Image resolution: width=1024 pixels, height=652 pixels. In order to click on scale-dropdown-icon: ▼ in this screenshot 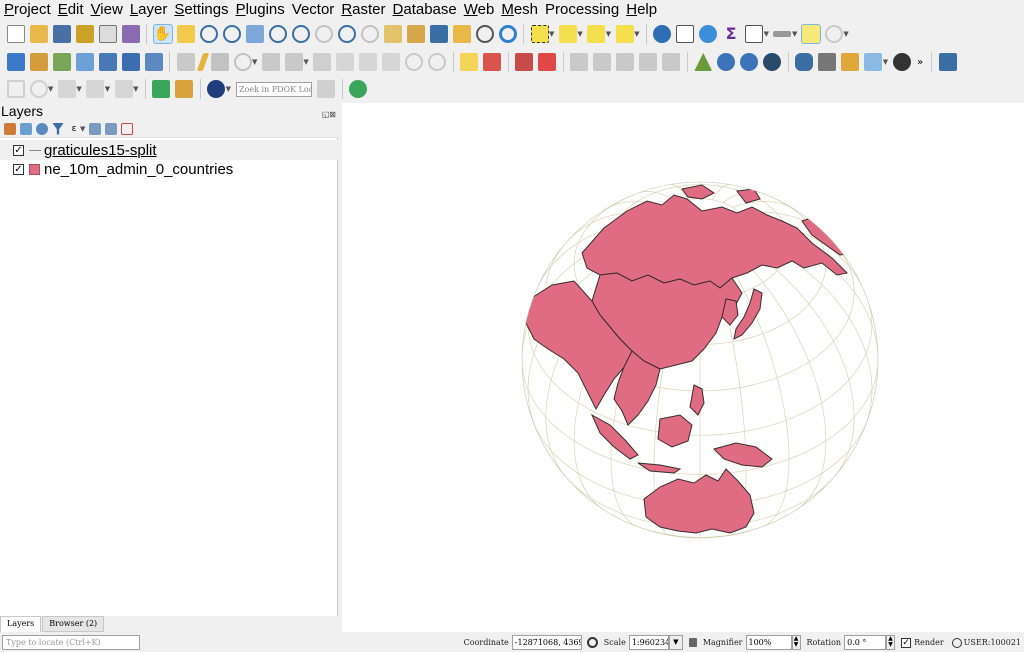, I will do `click(675, 642)`.